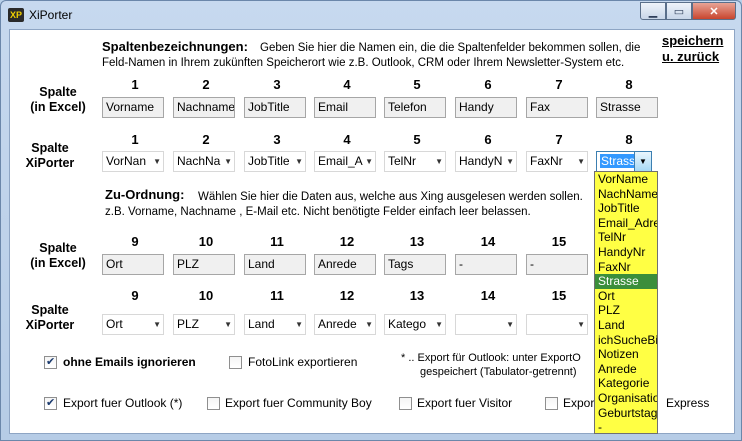  I want to click on xiporter-field-select-13: Katego ▼, so click(415, 324).